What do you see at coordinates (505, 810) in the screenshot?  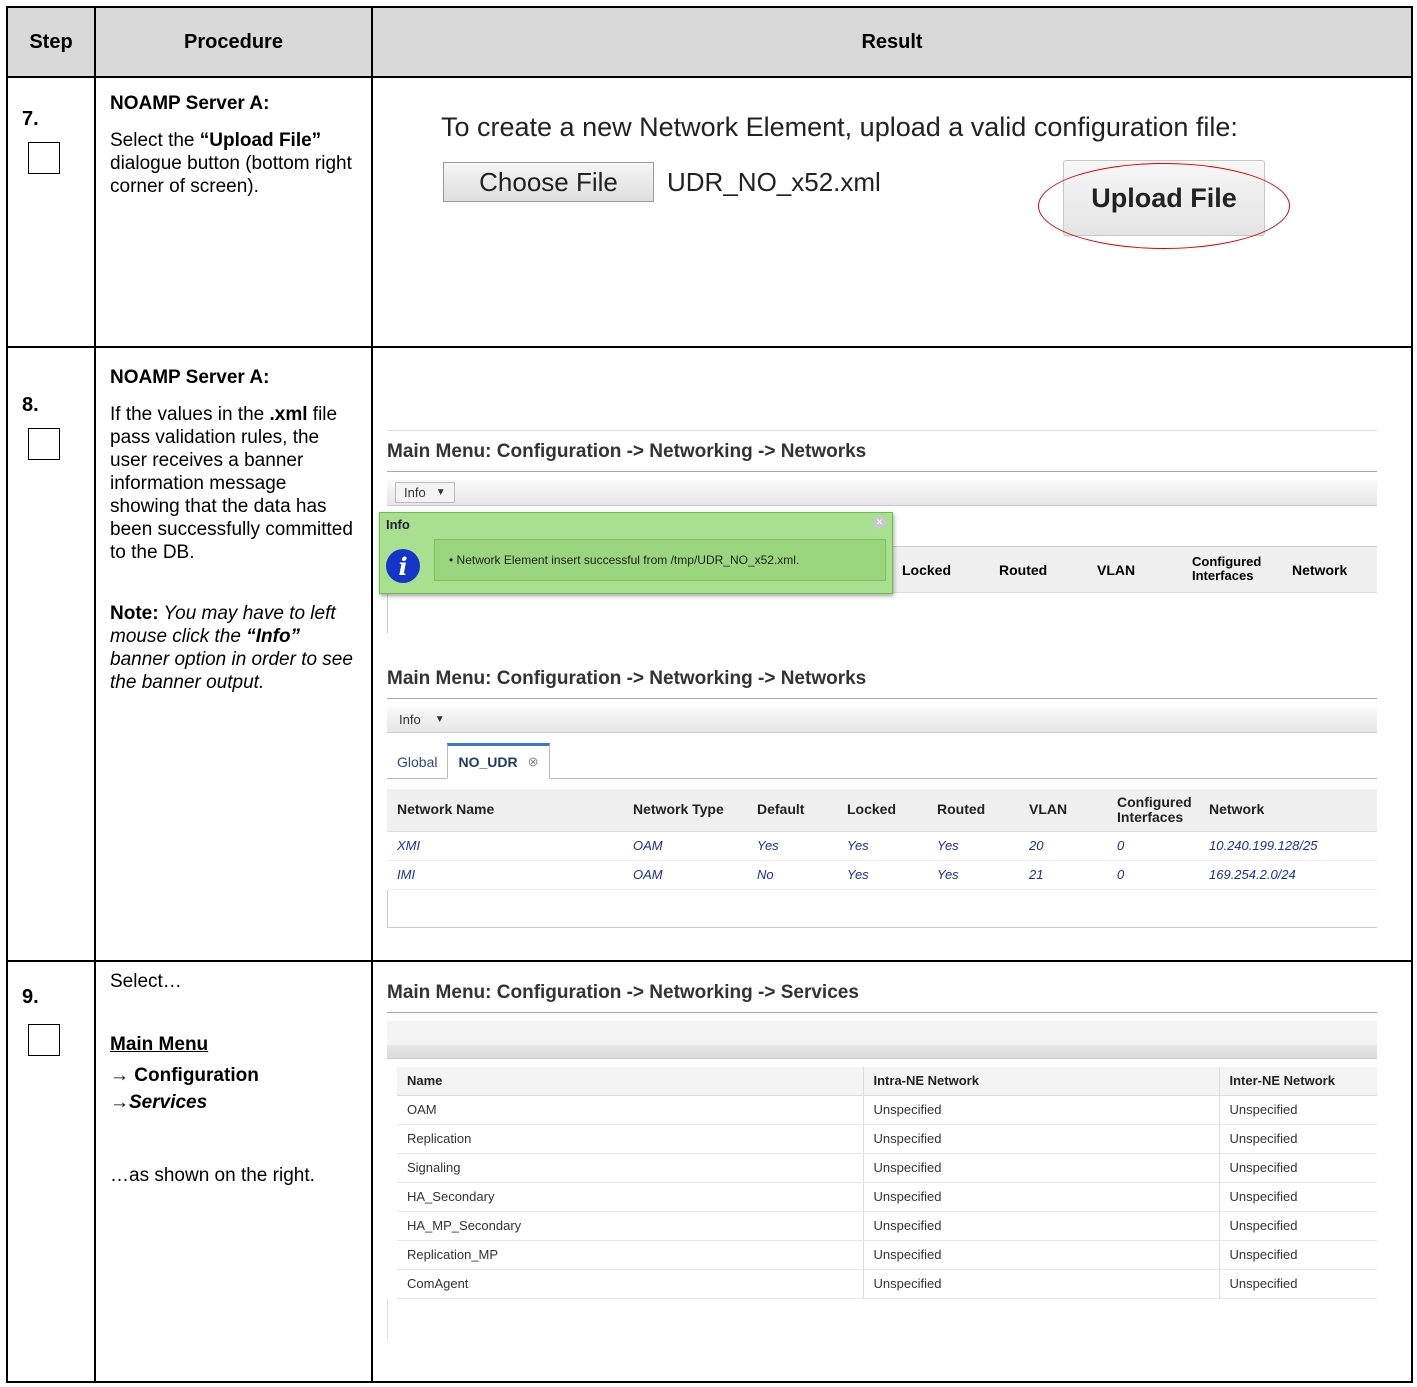 I see `column-header: Network Name` at bounding box center [505, 810].